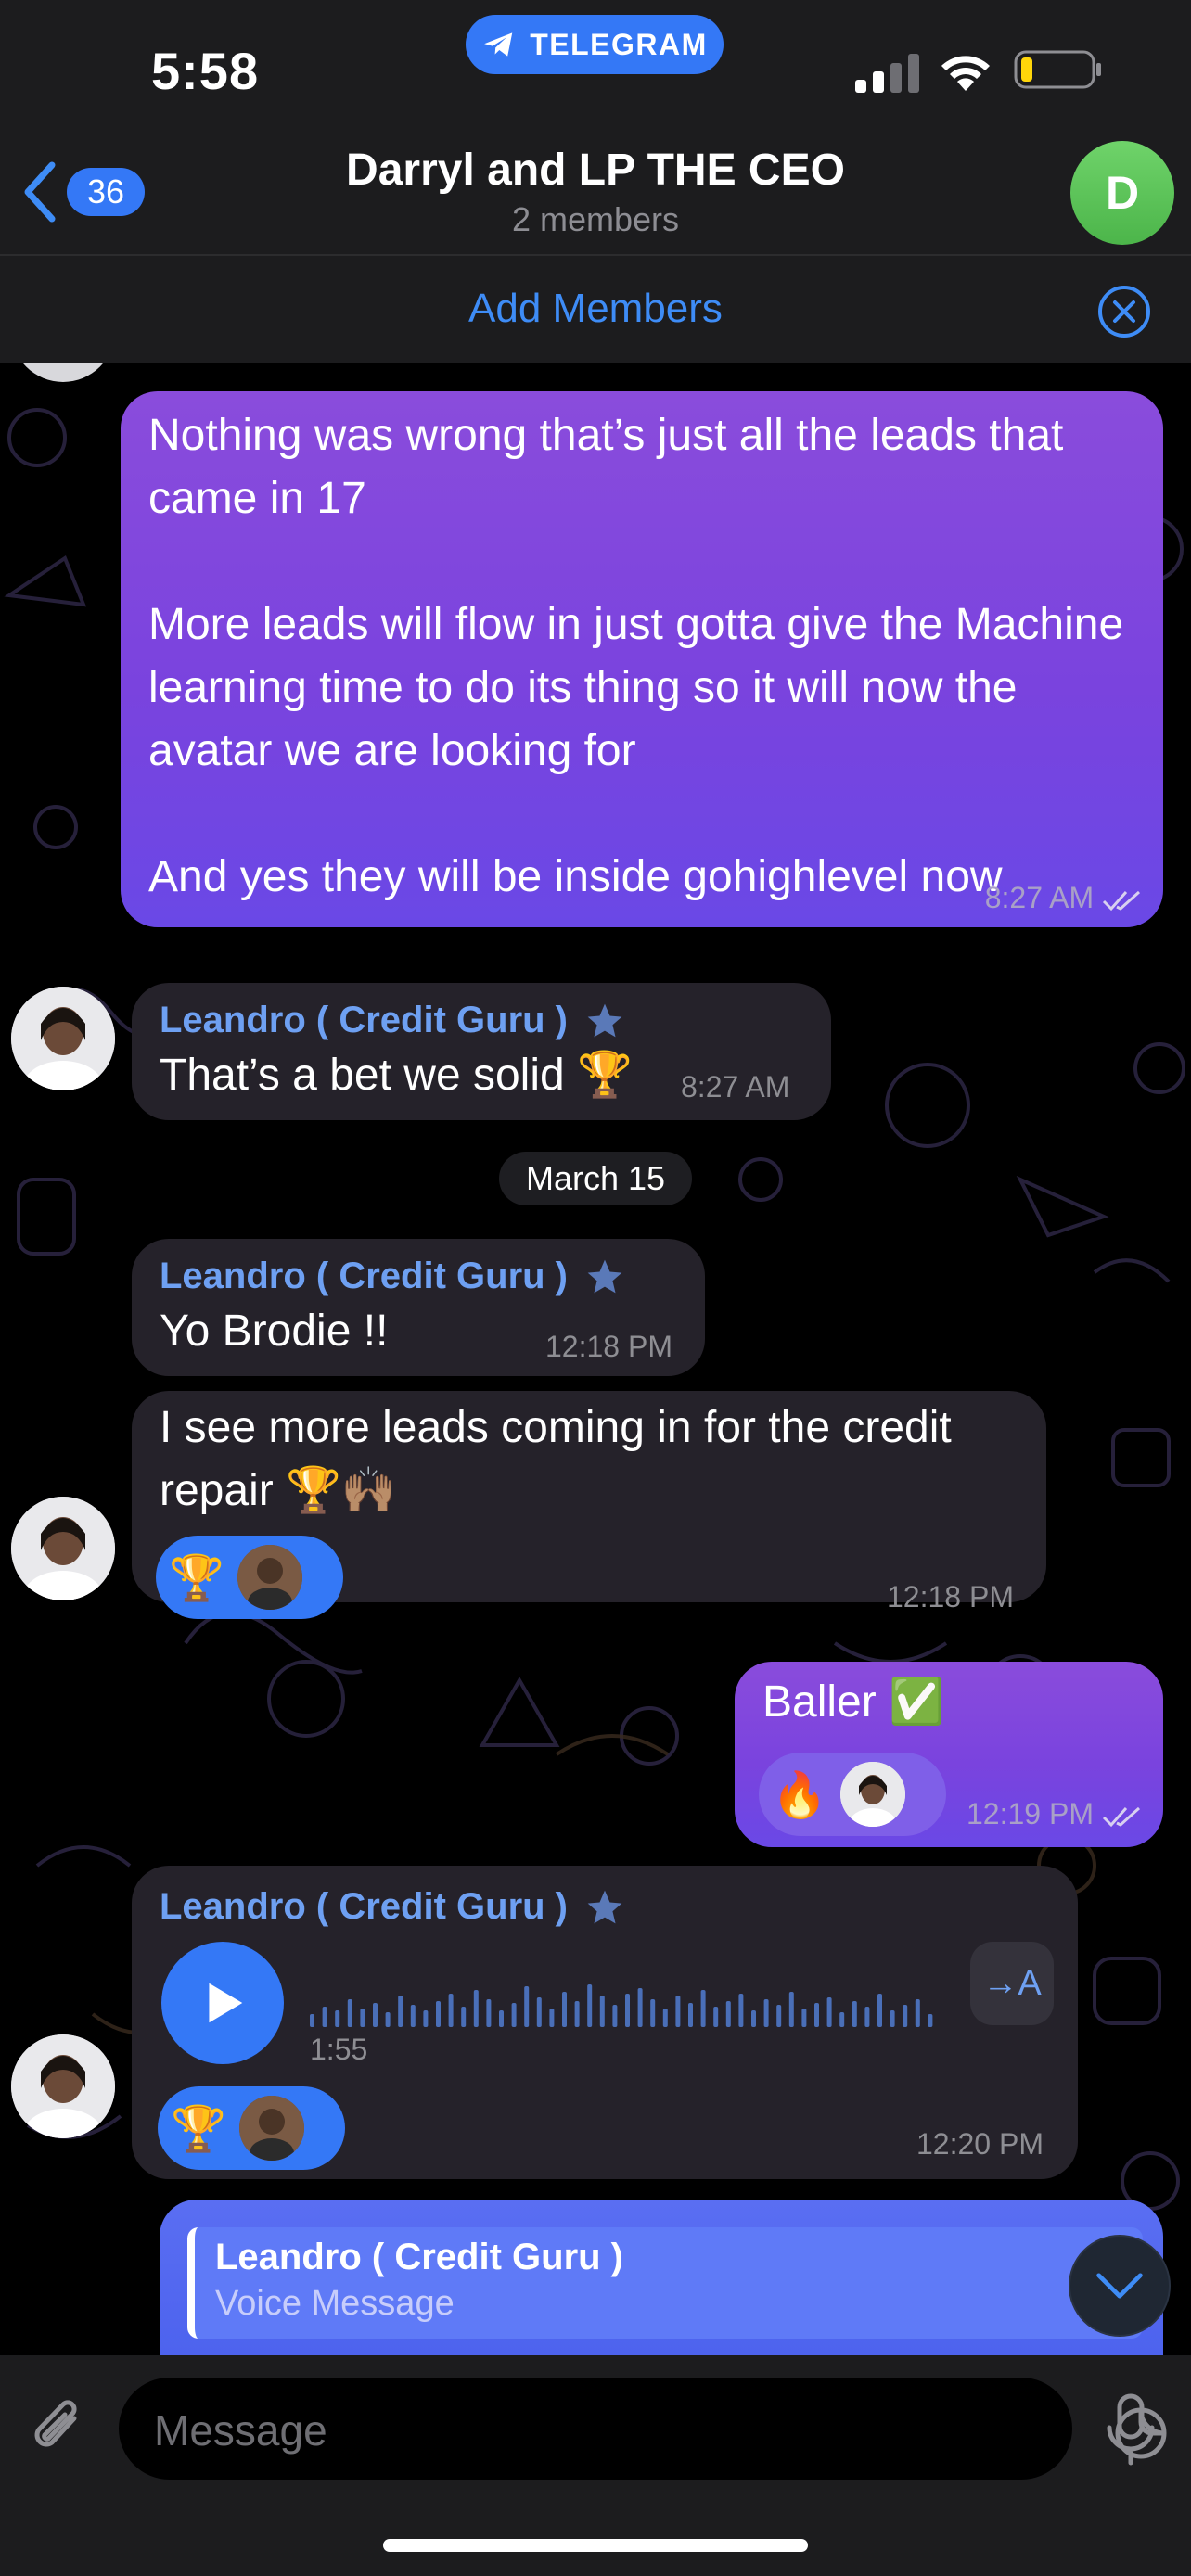  I want to click on message-text: Baller ✅, so click(853, 1702).